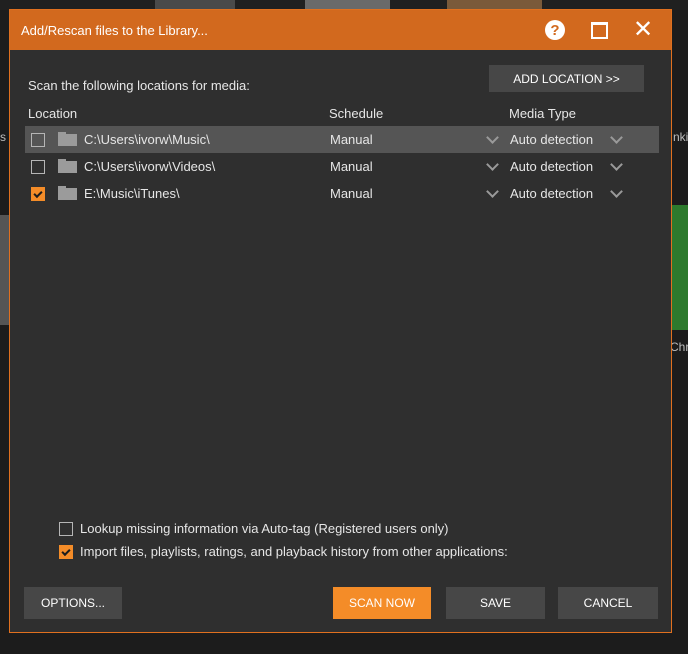 The height and width of the screenshot is (654, 688). Describe the element at coordinates (66, 552) in the screenshot. I see `import-checkbox` at that location.